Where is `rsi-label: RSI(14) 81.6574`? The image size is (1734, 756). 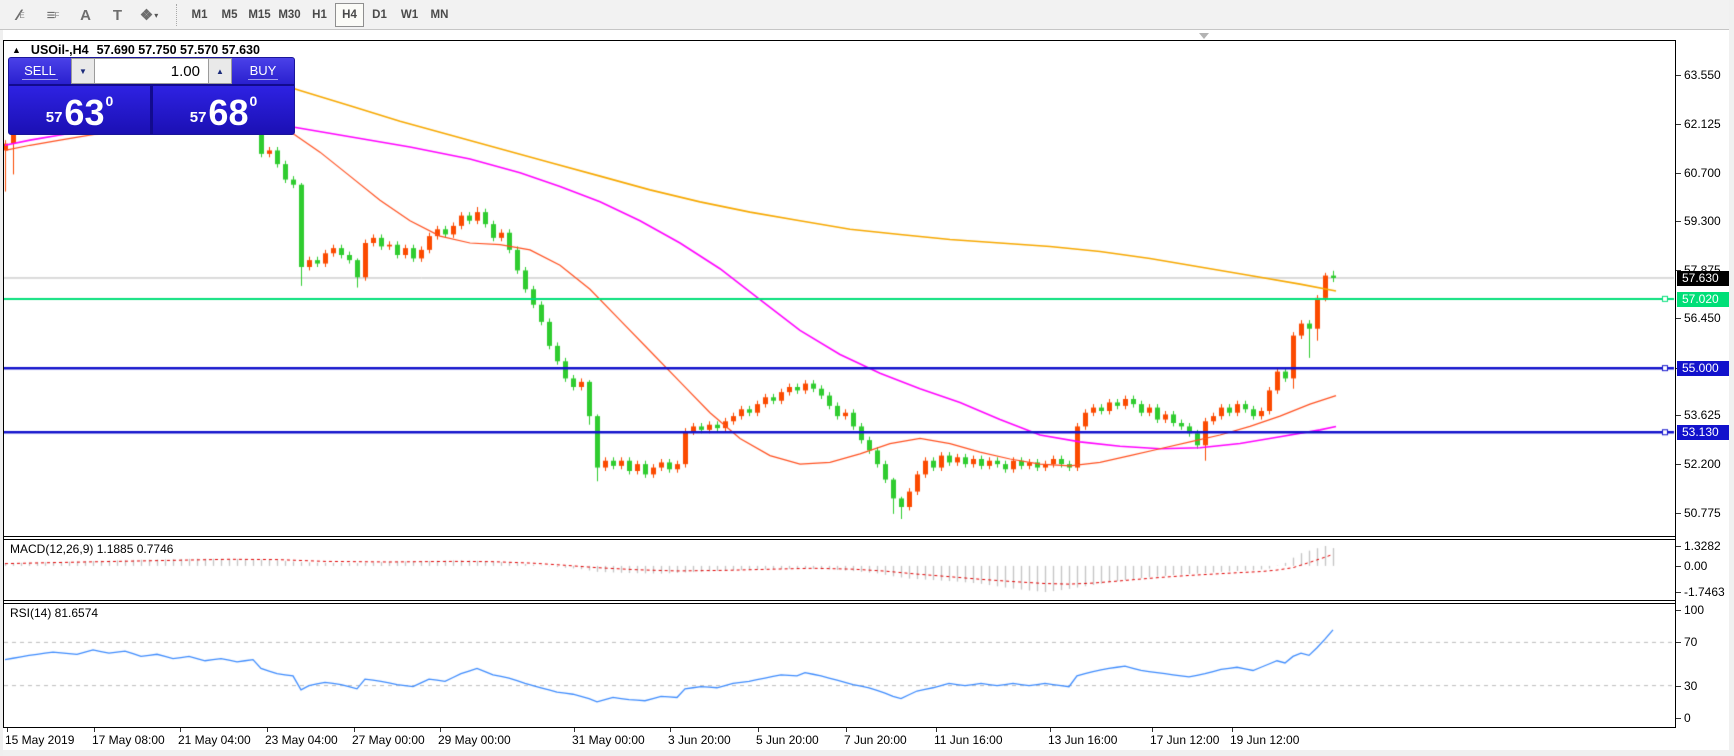
rsi-label: RSI(14) 81.6574 is located at coordinates (54, 613).